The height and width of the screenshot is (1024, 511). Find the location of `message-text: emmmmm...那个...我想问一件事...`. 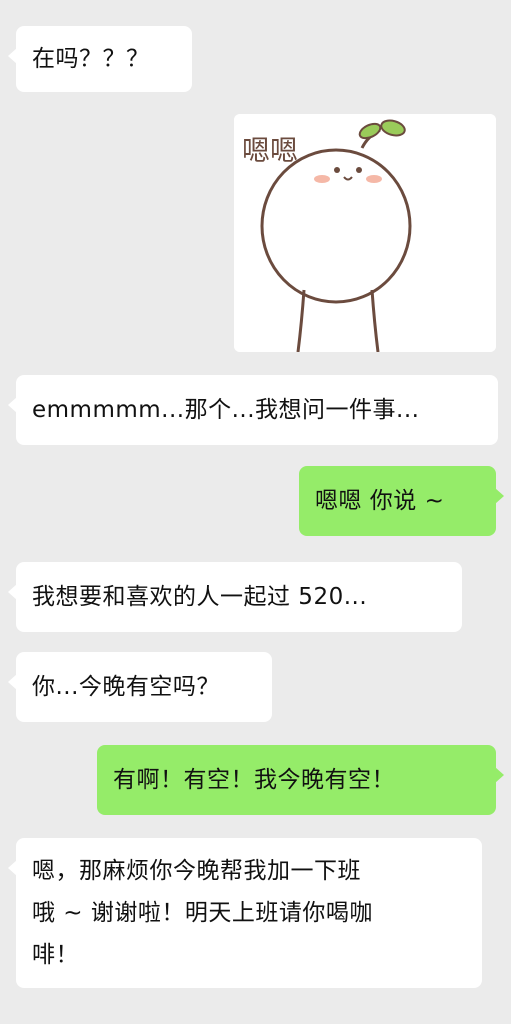

message-text: emmmmm...那个...我想问一件事... is located at coordinates (226, 410).